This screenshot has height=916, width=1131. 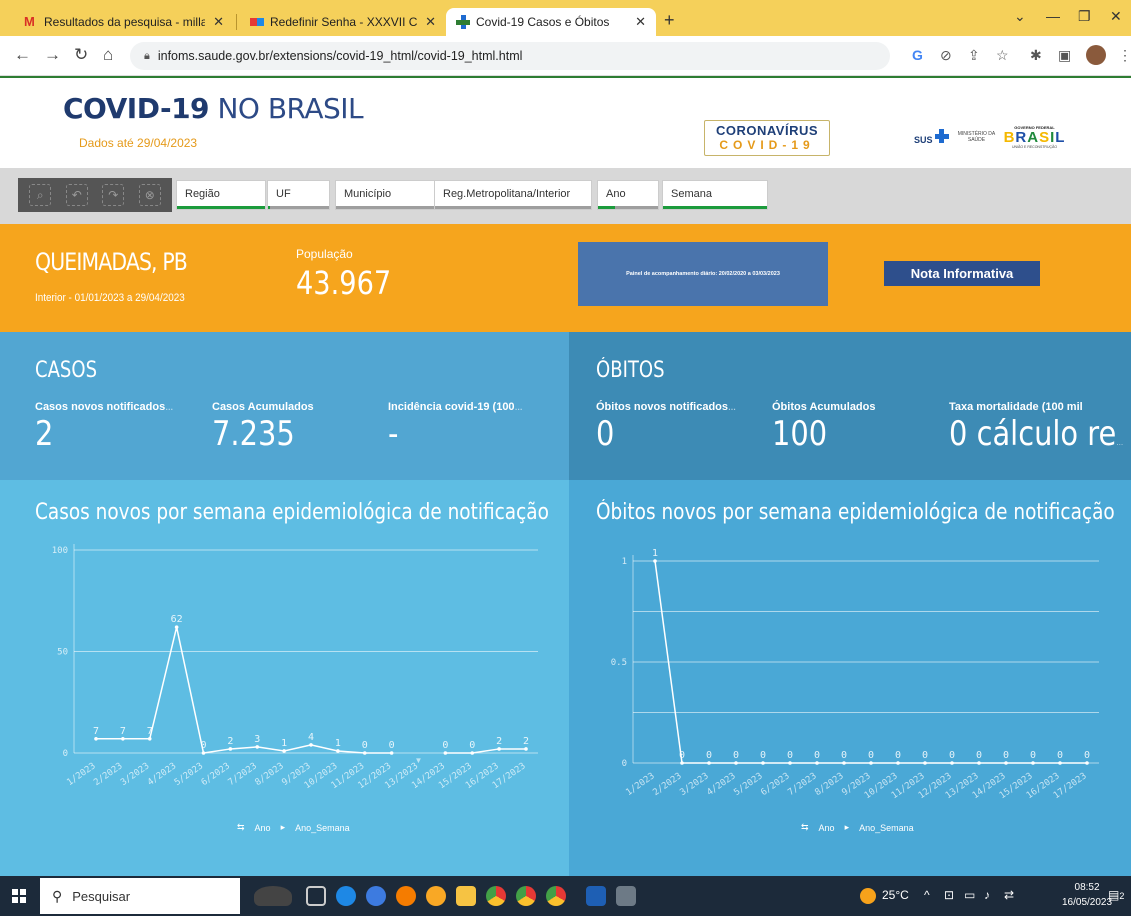 I want to click on nota-informativa-button: Nota Informativa, so click(x=962, y=273).